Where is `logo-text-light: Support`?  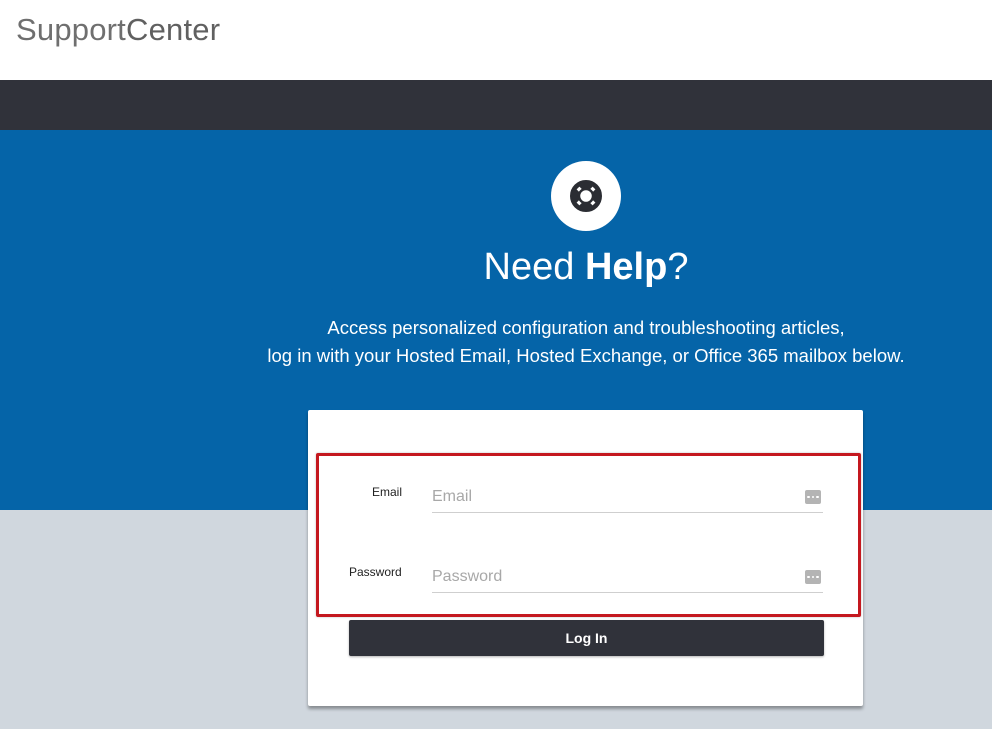 logo-text-light: Support is located at coordinates (71, 29).